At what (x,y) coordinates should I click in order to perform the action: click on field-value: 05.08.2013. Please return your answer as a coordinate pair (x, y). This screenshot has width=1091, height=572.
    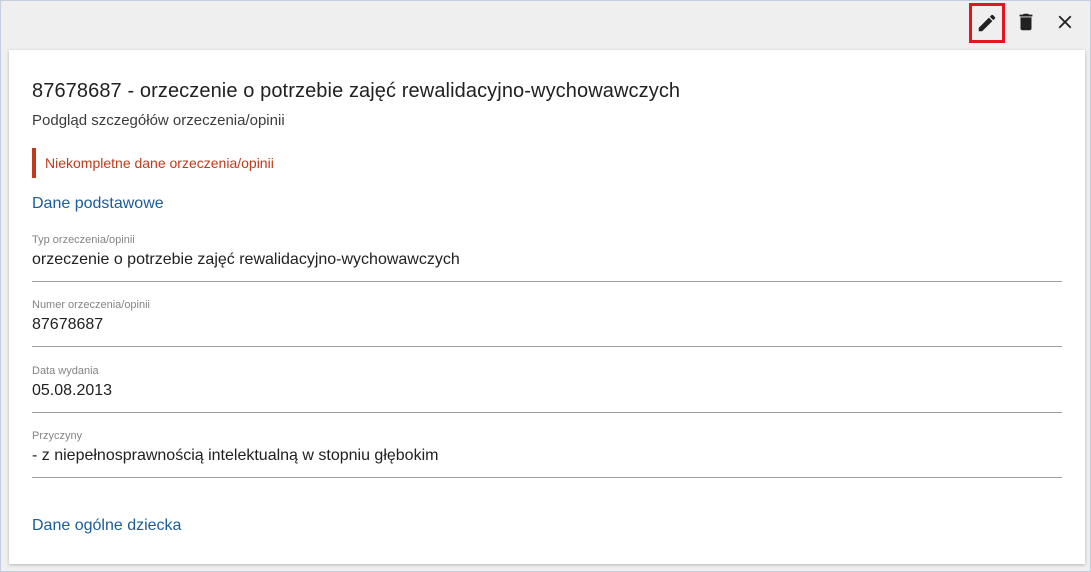
    Looking at the image, I should click on (72, 390).